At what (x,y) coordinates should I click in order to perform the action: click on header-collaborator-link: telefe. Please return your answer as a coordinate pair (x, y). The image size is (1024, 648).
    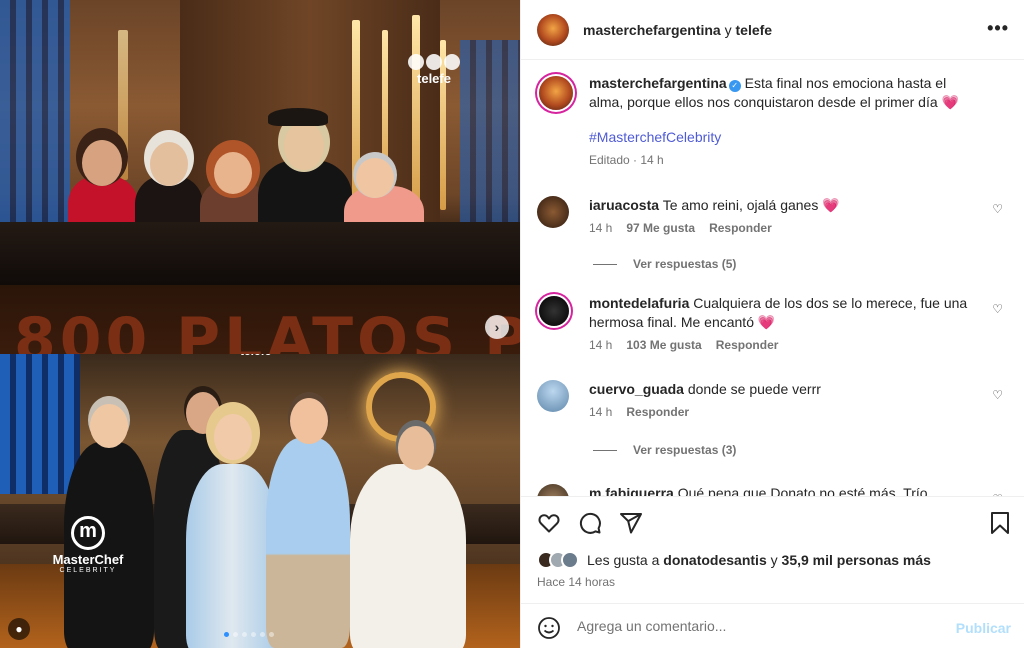
    Looking at the image, I should click on (754, 30).